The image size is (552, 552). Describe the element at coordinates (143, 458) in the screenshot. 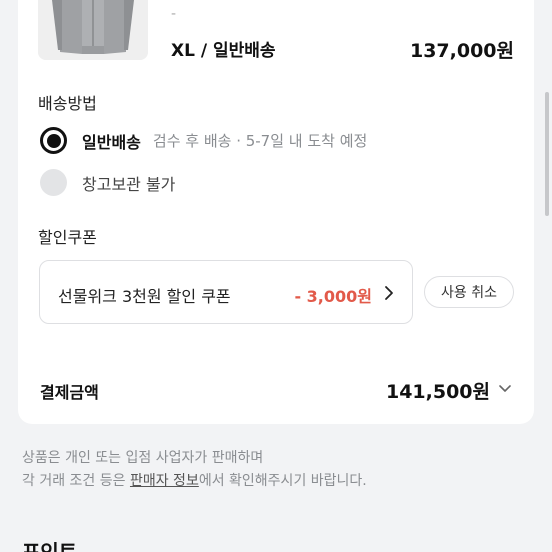

I see `notice-line-1: 상품은 개인 또는 입점 사업자가 판매하며` at that location.